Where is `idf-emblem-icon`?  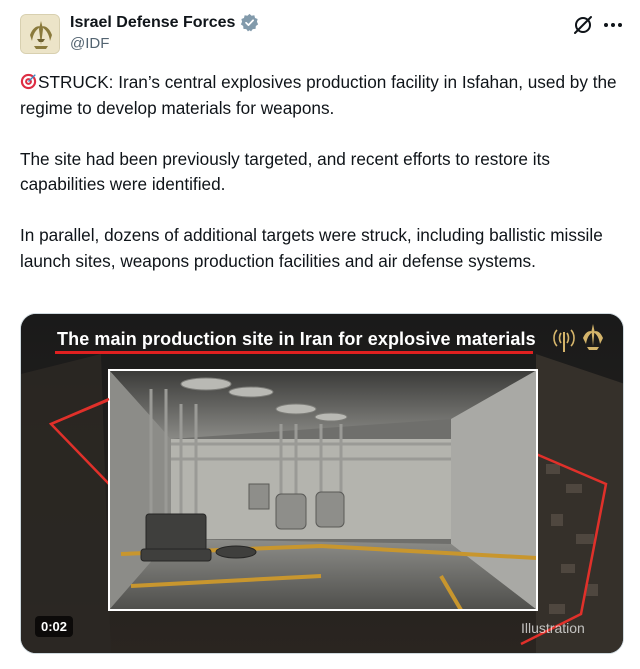
idf-emblem-icon is located at coordinates (40, 34).